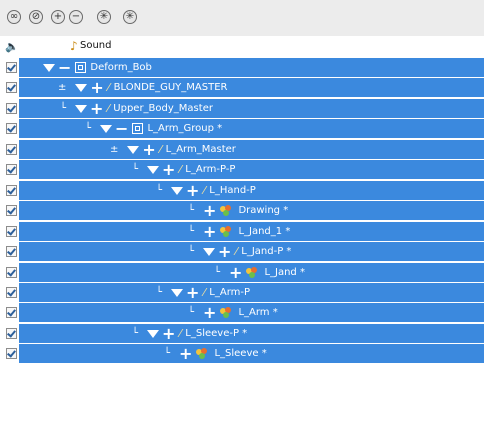  I want to click on layer-name-label: Drawing *, so click(263, 210).